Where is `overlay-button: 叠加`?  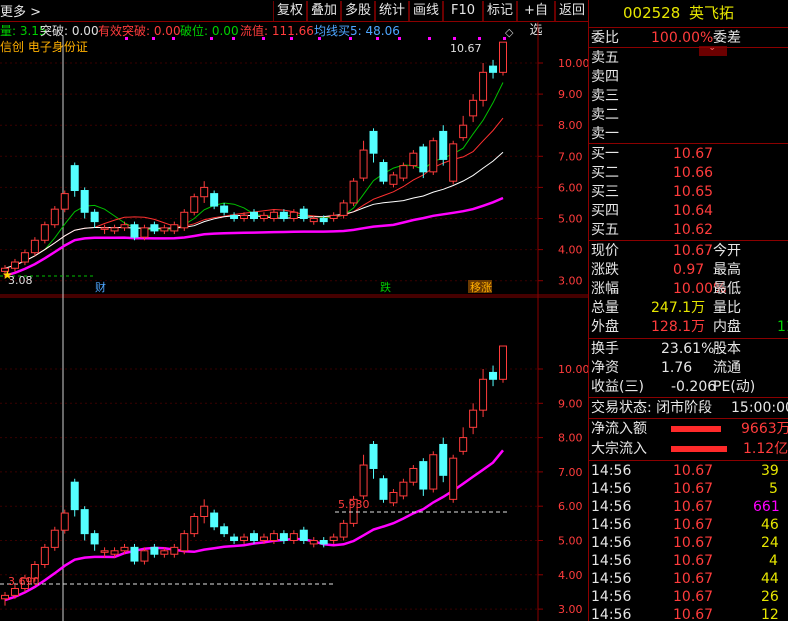
overlay-button: 叠加 is located at coordinates (324, 11).